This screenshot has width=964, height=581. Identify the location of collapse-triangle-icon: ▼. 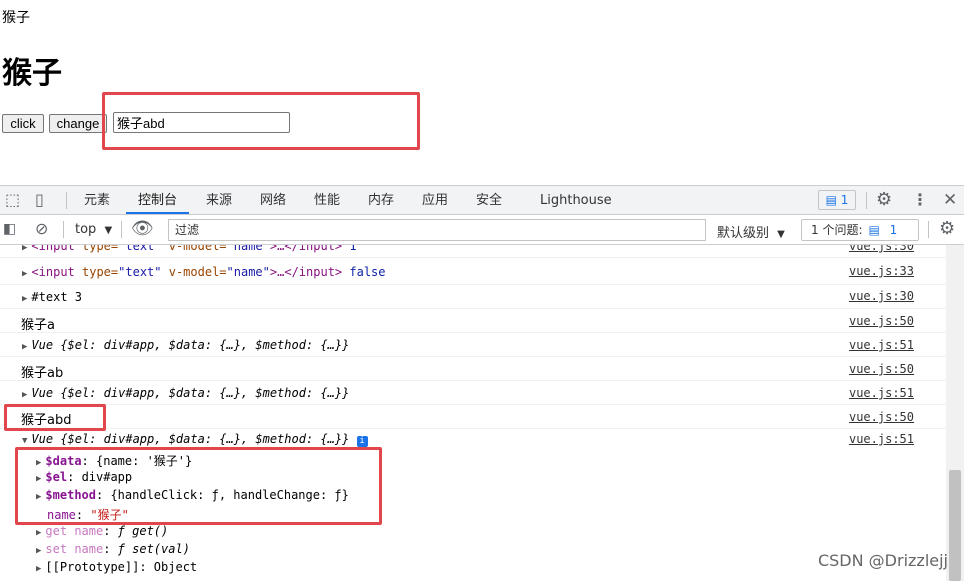
(24, 441).